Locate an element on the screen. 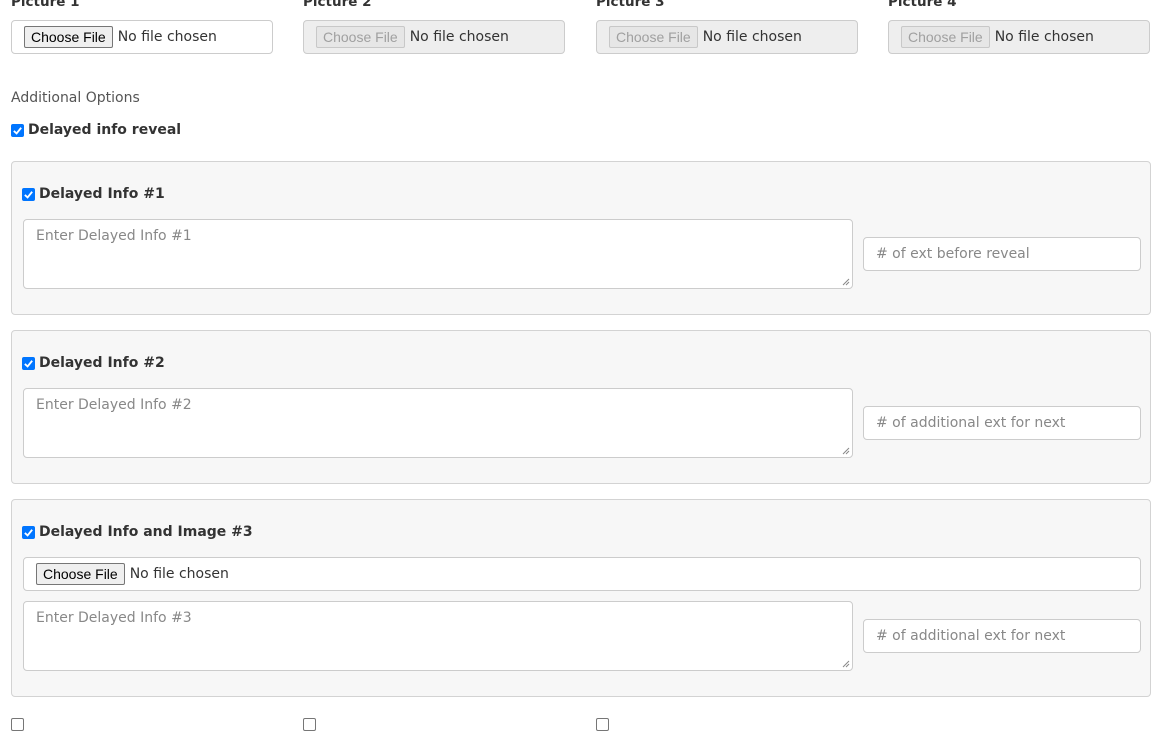 This screenshot has width=1158, height=731. picture-2-label: Picture 2 is located at coordinates (337, 5).